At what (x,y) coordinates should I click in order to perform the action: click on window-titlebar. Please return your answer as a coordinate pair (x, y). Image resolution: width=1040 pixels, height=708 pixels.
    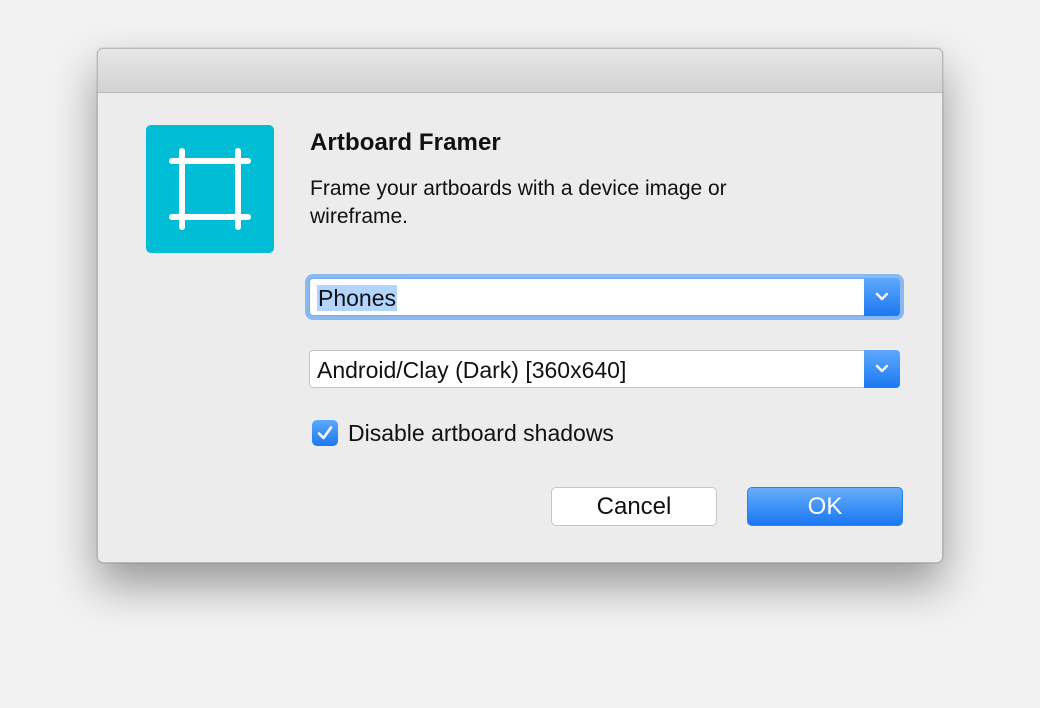
    Looking at the image, I should click on (520, 71).